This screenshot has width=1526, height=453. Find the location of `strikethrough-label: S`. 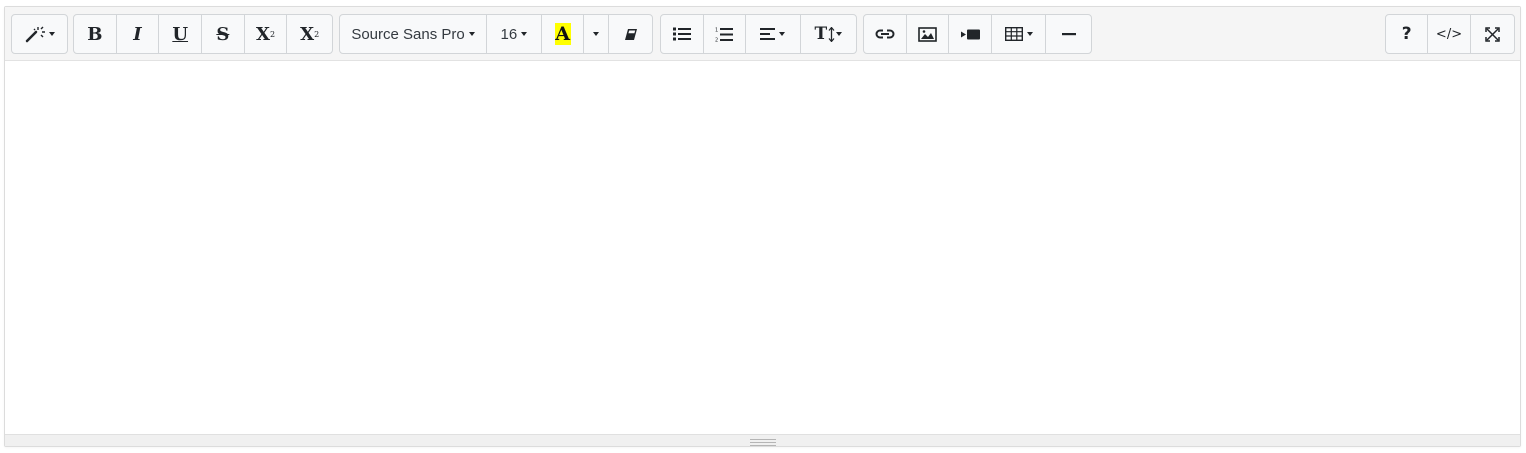

strikethrough-label: S is located at coordinates (223, 34).